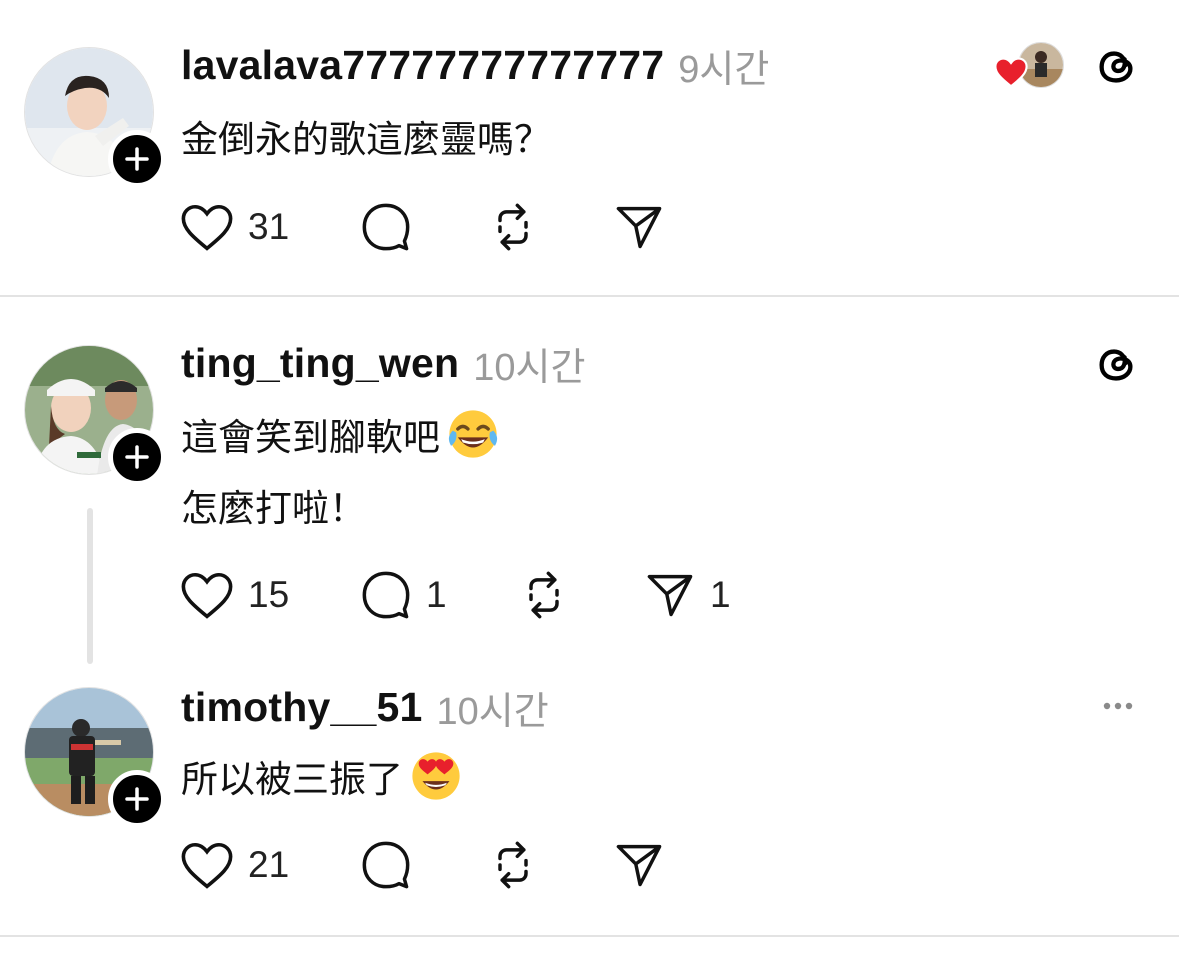  I want to click on post-header: lavalava77777777777777 9시간, so click(475, 65).